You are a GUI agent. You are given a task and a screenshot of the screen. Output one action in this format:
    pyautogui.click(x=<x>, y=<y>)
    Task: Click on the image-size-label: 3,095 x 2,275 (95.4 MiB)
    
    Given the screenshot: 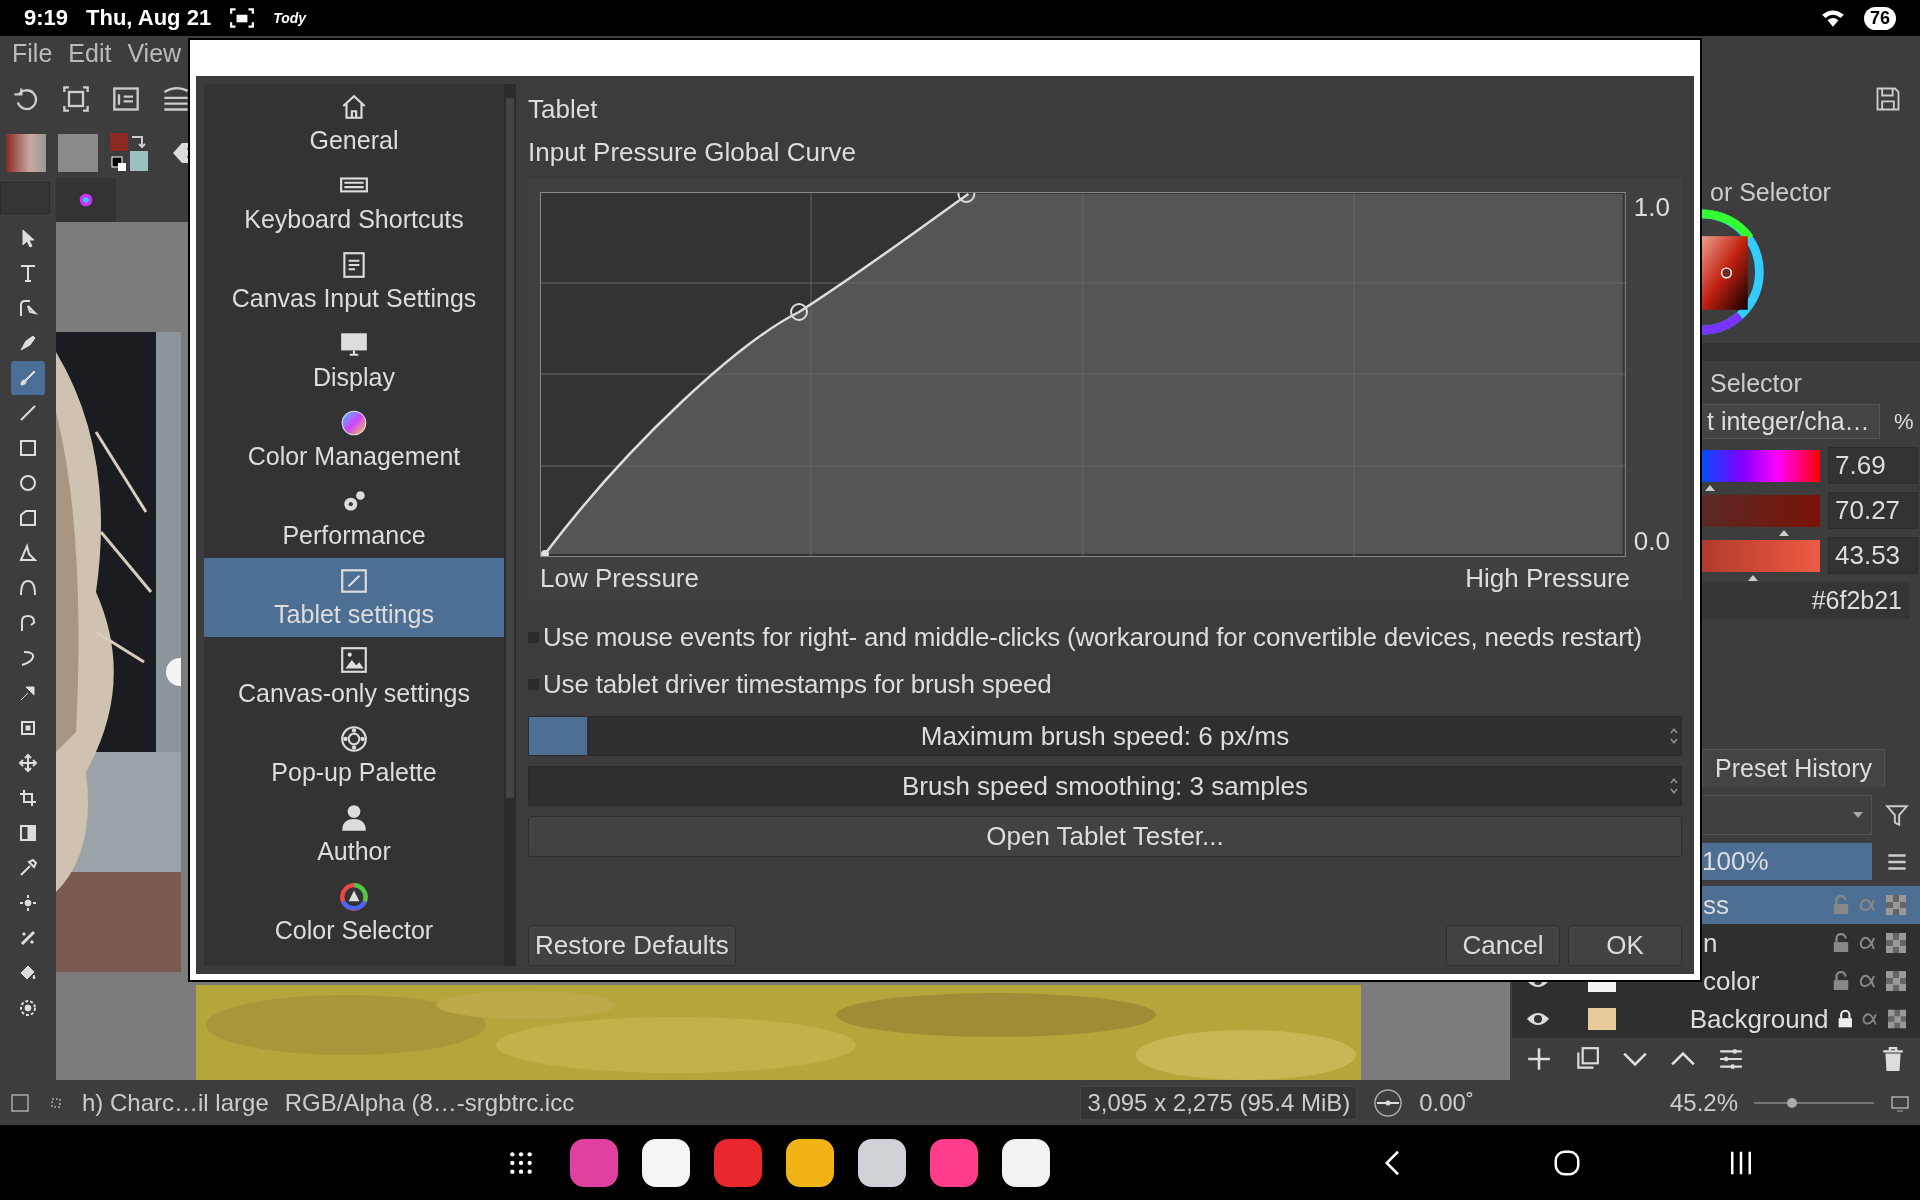 What is the action you would take?
    pyautogui.click(x=1219, y=1102)
    